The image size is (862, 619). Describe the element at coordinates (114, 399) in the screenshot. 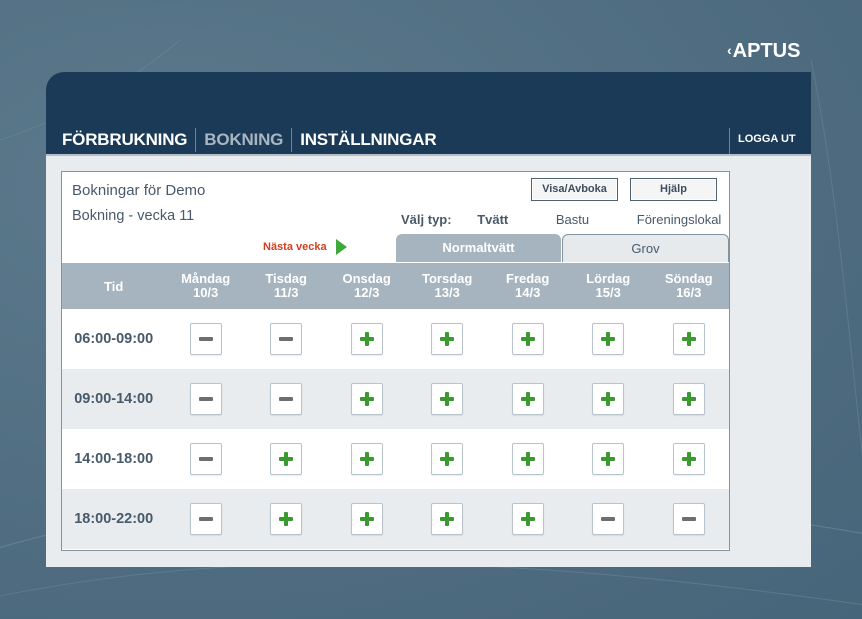

I see `time-slot-label: 09:00-14:00` at that location.